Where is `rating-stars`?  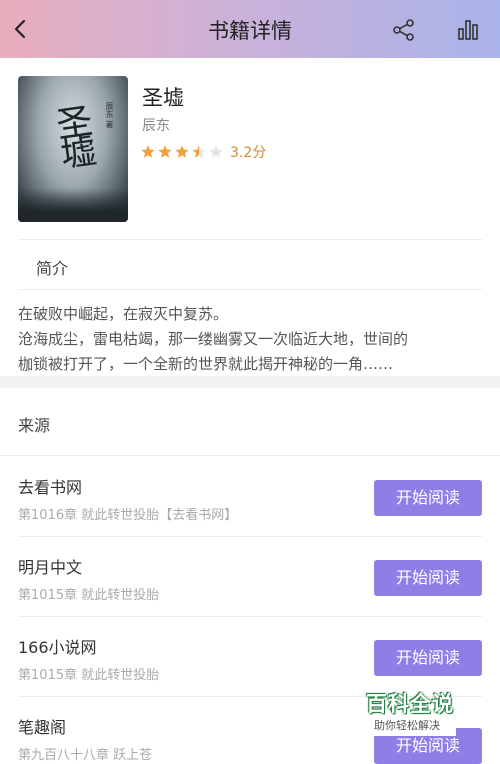 rating-stars is located at coordinates (182, 152).